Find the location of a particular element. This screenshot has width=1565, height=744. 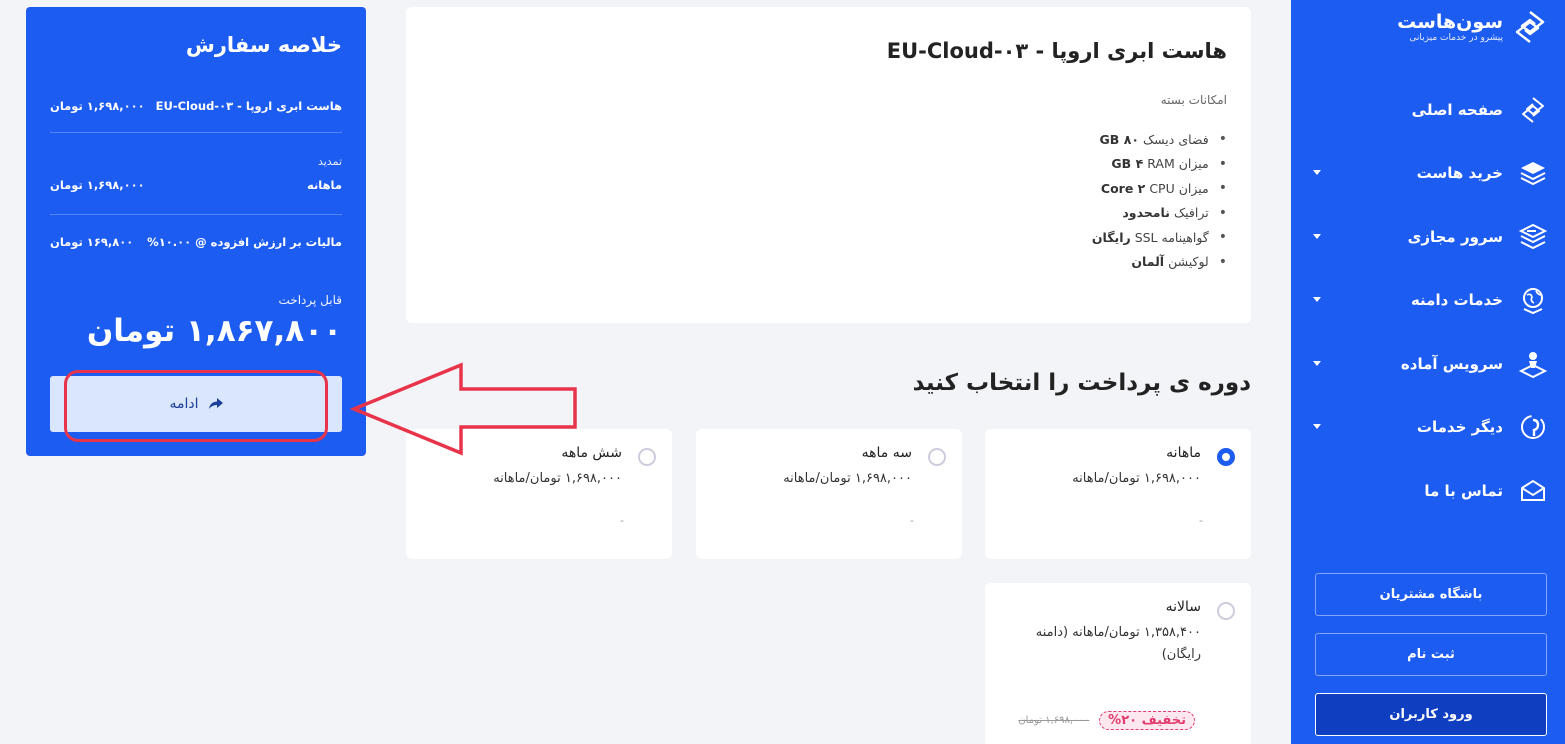

tax-price: ۱۶۹,۸۰۰ تومان is located at coordinates (92, 242).